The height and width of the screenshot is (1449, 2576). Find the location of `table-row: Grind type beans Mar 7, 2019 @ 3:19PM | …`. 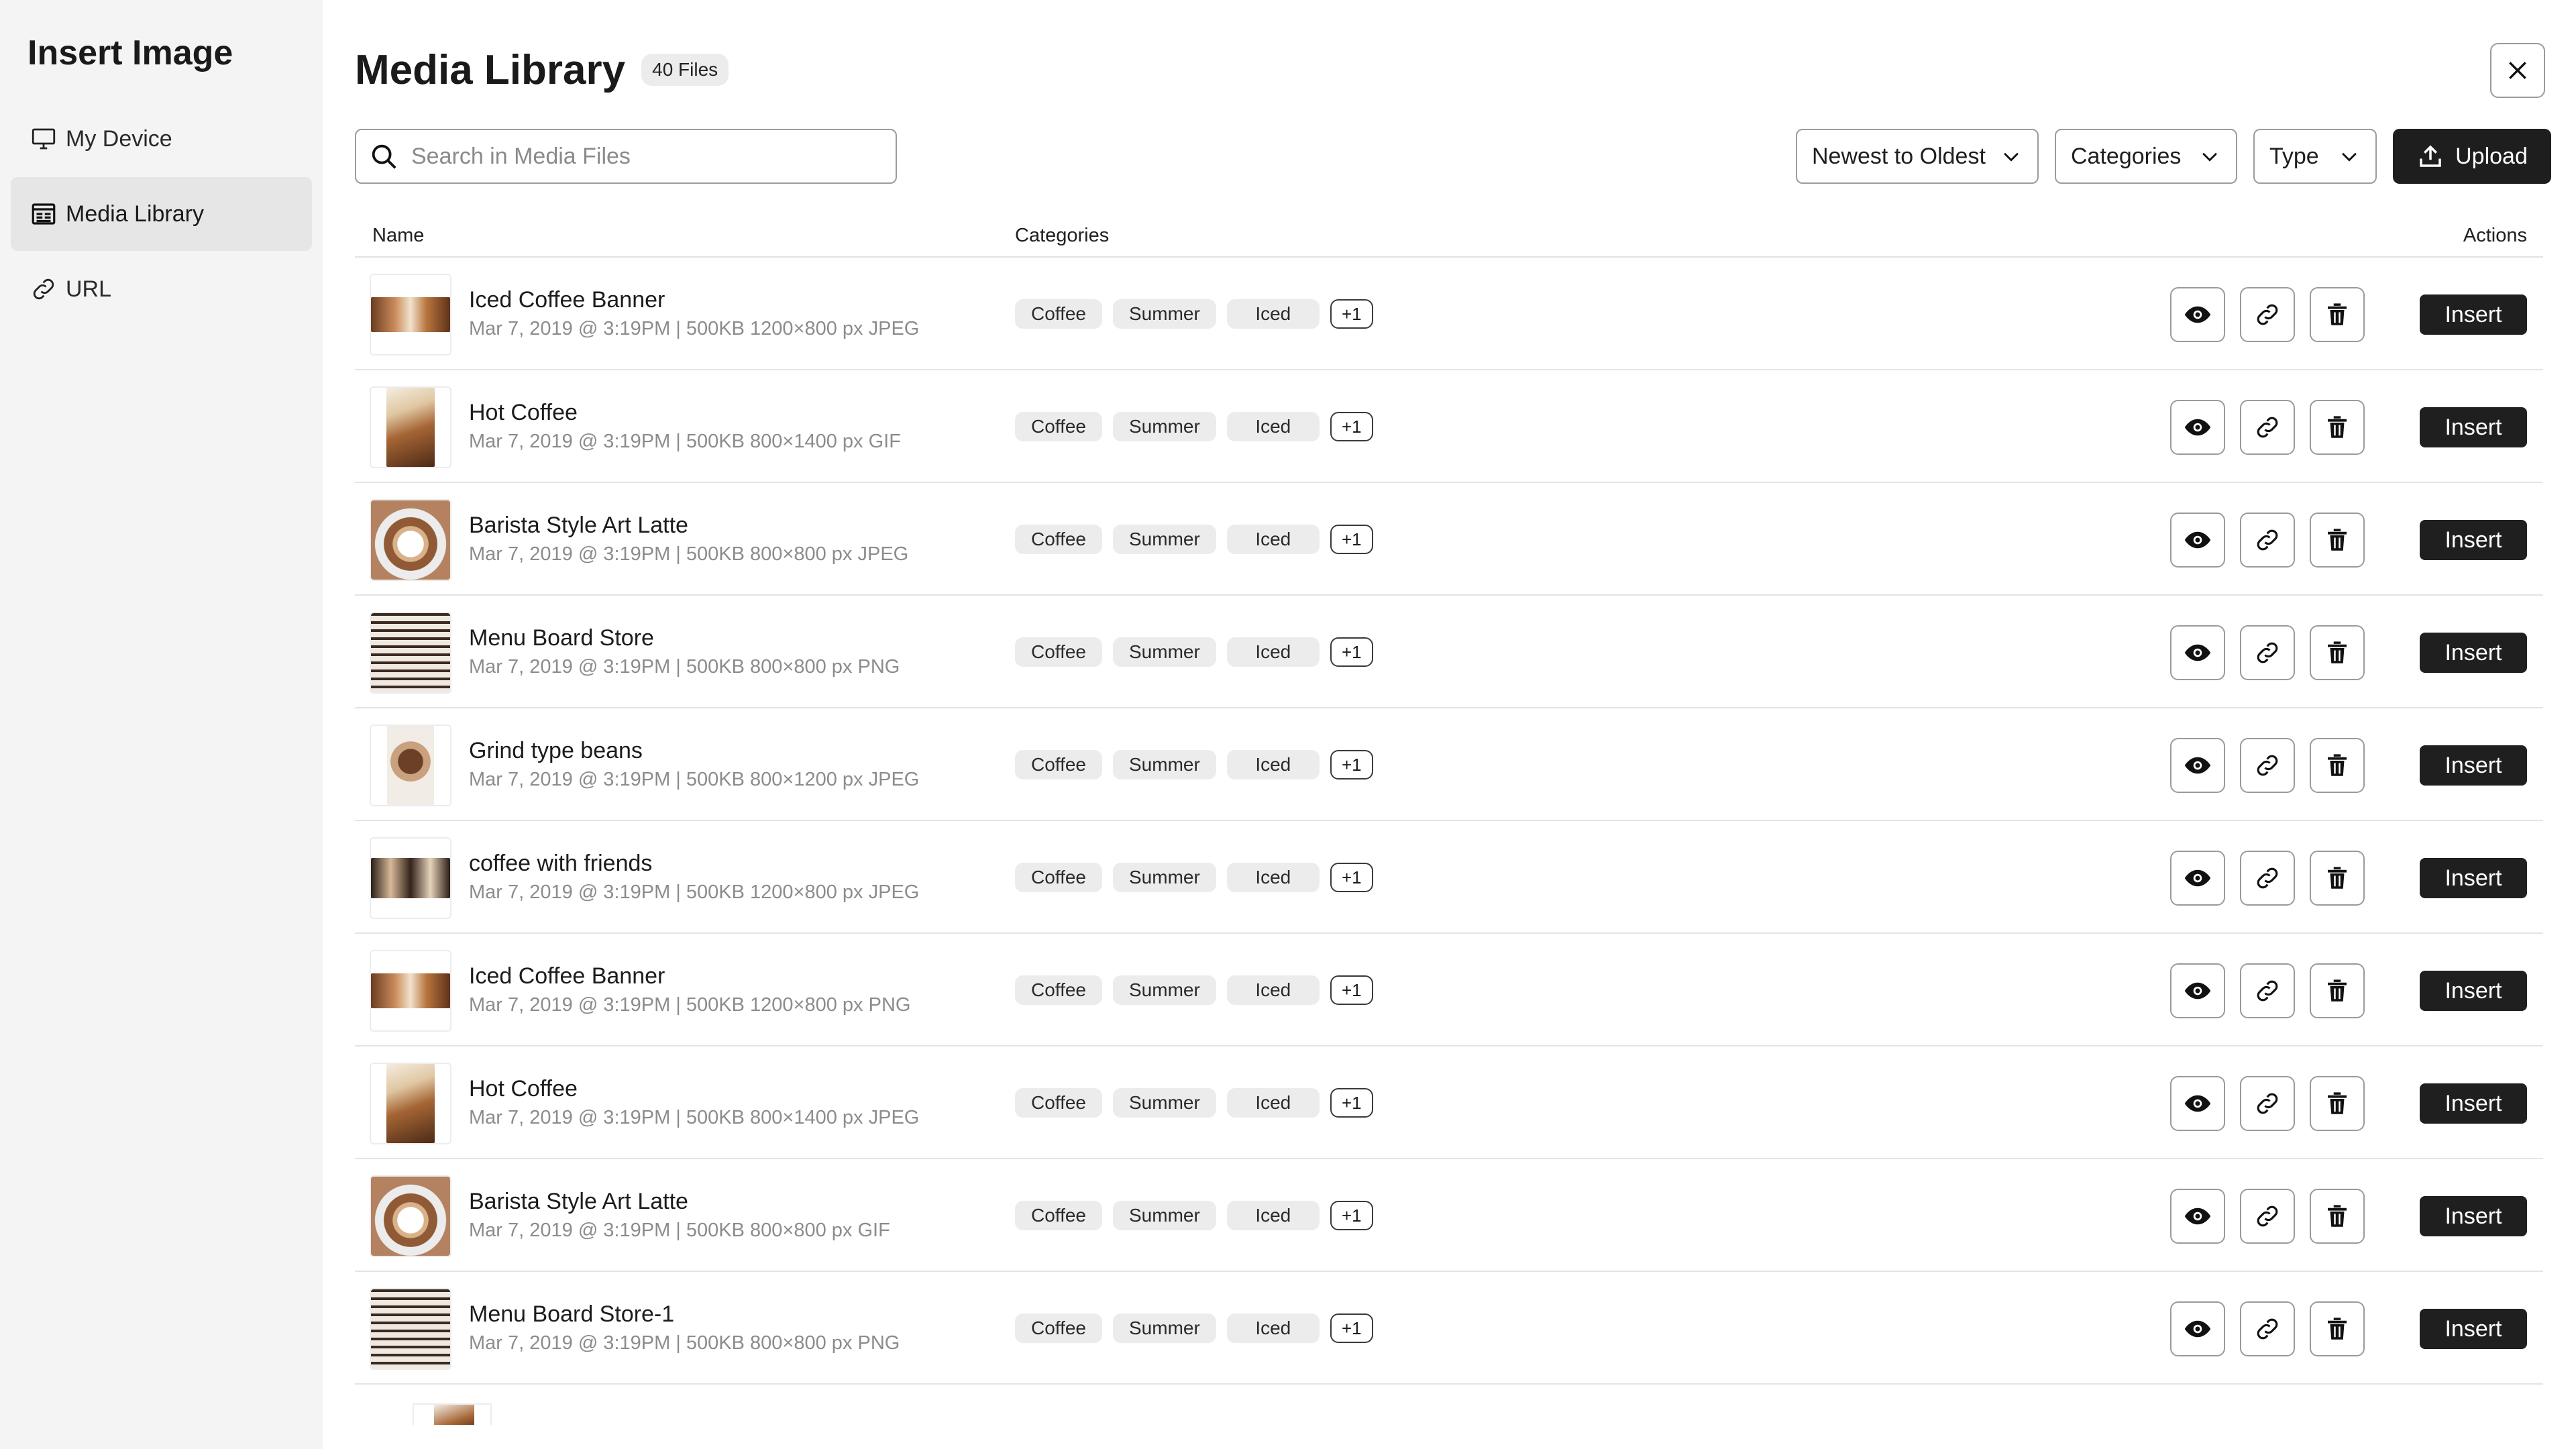

table-row: Grind type beans Mar 7, 2019 @ 3:19PM | … is located at coordinates (1449, 764).